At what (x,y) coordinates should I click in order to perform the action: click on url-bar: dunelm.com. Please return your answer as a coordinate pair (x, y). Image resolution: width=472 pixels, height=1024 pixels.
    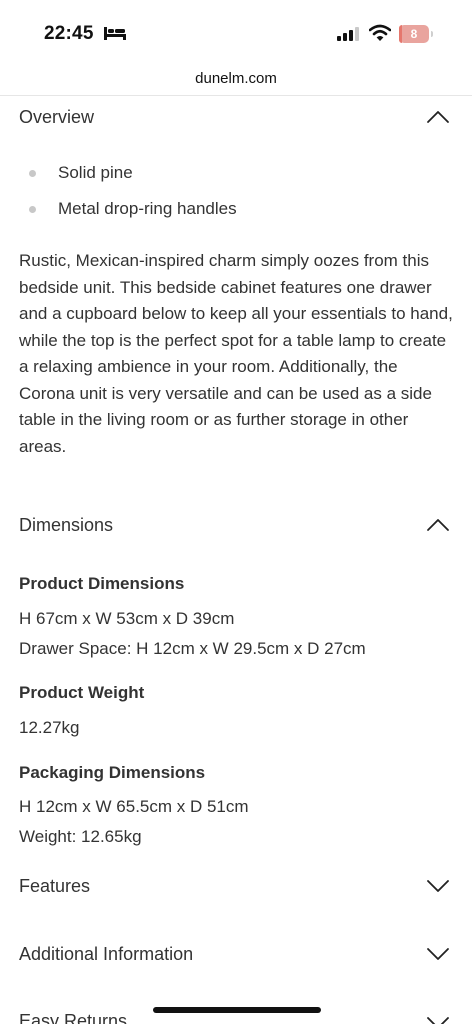
    Looking at the image, I should click on (236, 78).